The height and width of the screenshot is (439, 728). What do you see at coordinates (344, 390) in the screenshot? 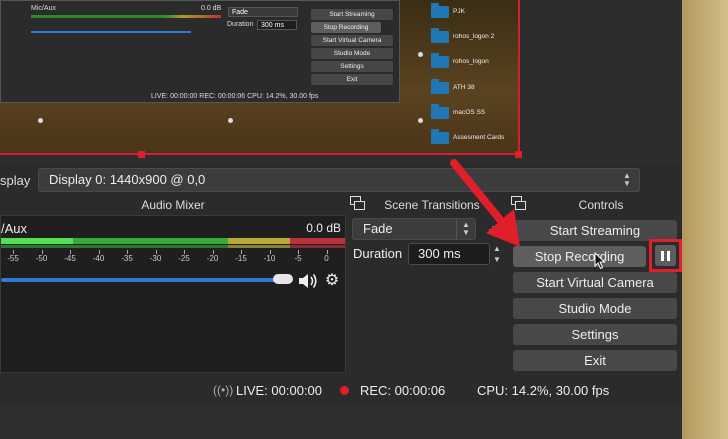
I see `record-dot-icon` at bounding box center [344, 390].